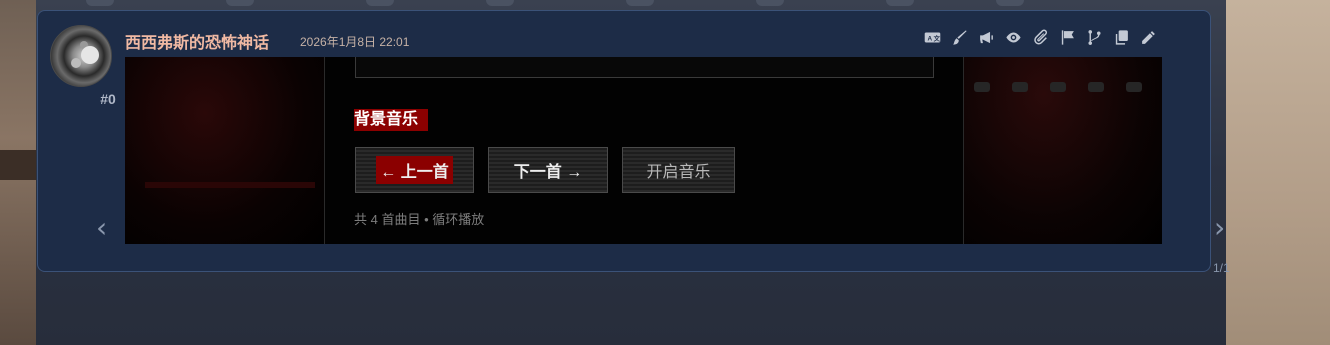  I want to click on author-name: 西西弗斯的恐怖神话, so click(197, 43).